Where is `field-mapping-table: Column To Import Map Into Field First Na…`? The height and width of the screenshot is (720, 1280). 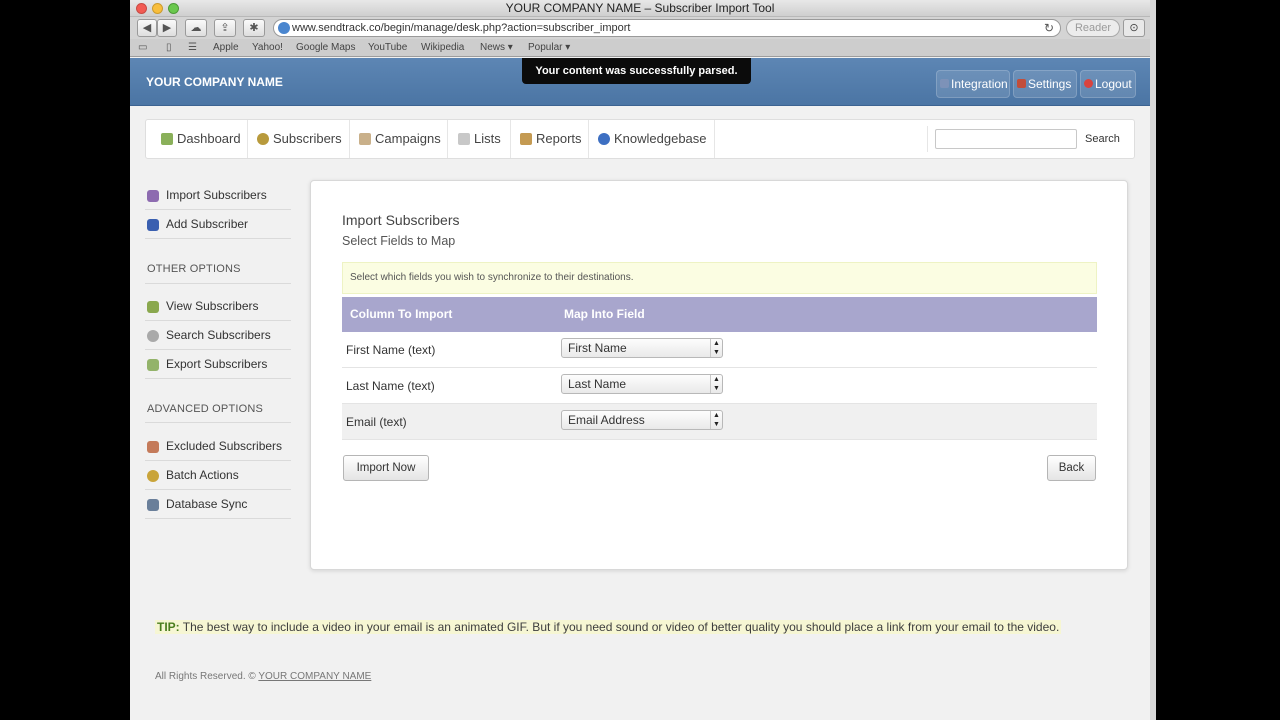
field-mapping-table: Column To Import Map Into Field First Na… is located at coordinates (719, 368).